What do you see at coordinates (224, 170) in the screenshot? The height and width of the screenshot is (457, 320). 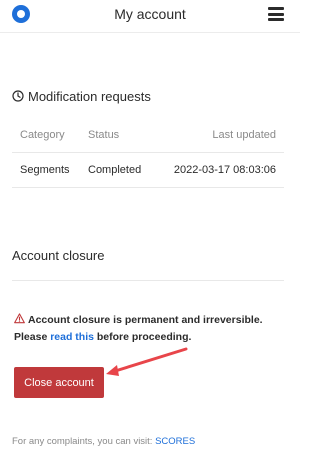 I see `cell-last-updated: 2022-03-17 08:03:06` at bounding box center [224, 170].